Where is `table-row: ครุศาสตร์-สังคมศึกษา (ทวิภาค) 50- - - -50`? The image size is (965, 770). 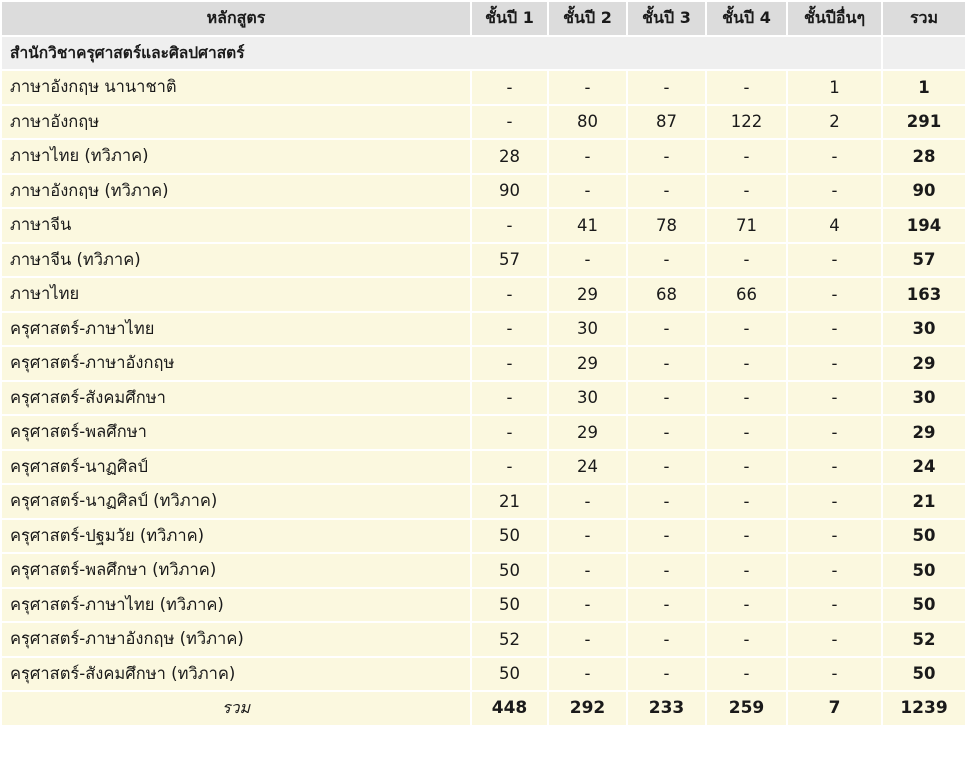 table-row: ครุศาสตร์-สังคมศึกษา (ทวิภาค) 50- - - -50 is located at coordinates (483, 673).